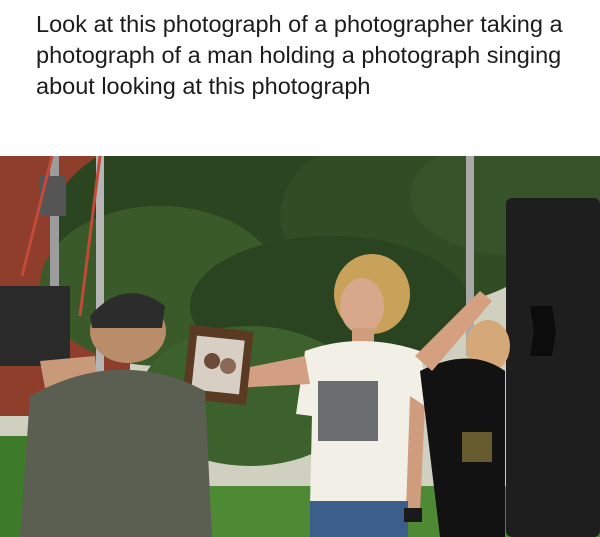  I want to click on reflector-panel-icon, so click(553, 367).